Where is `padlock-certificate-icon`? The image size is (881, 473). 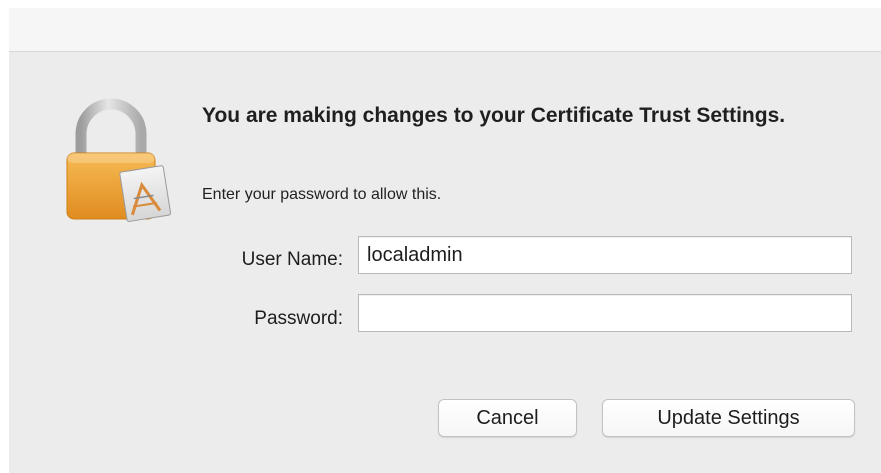
padlock-certificate-icon is located at coordinates (118, 161).